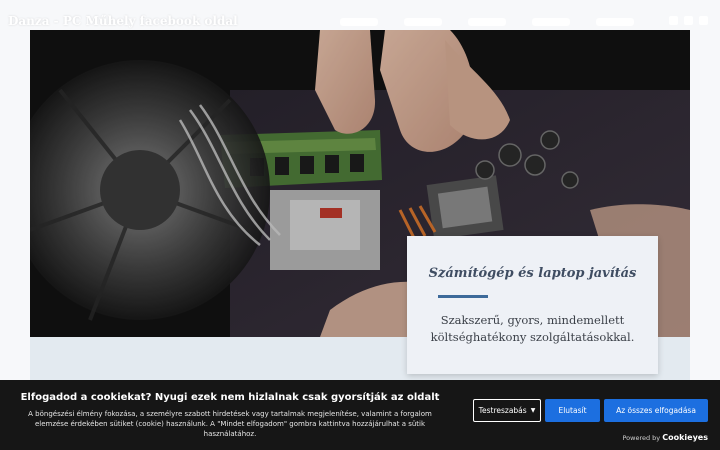 The image size is (720, 450). Describe the element at coordinates (123, 21) in the screenshot. I see `site-title-link: Danza - PC Műhely facebook oldal` at that location.